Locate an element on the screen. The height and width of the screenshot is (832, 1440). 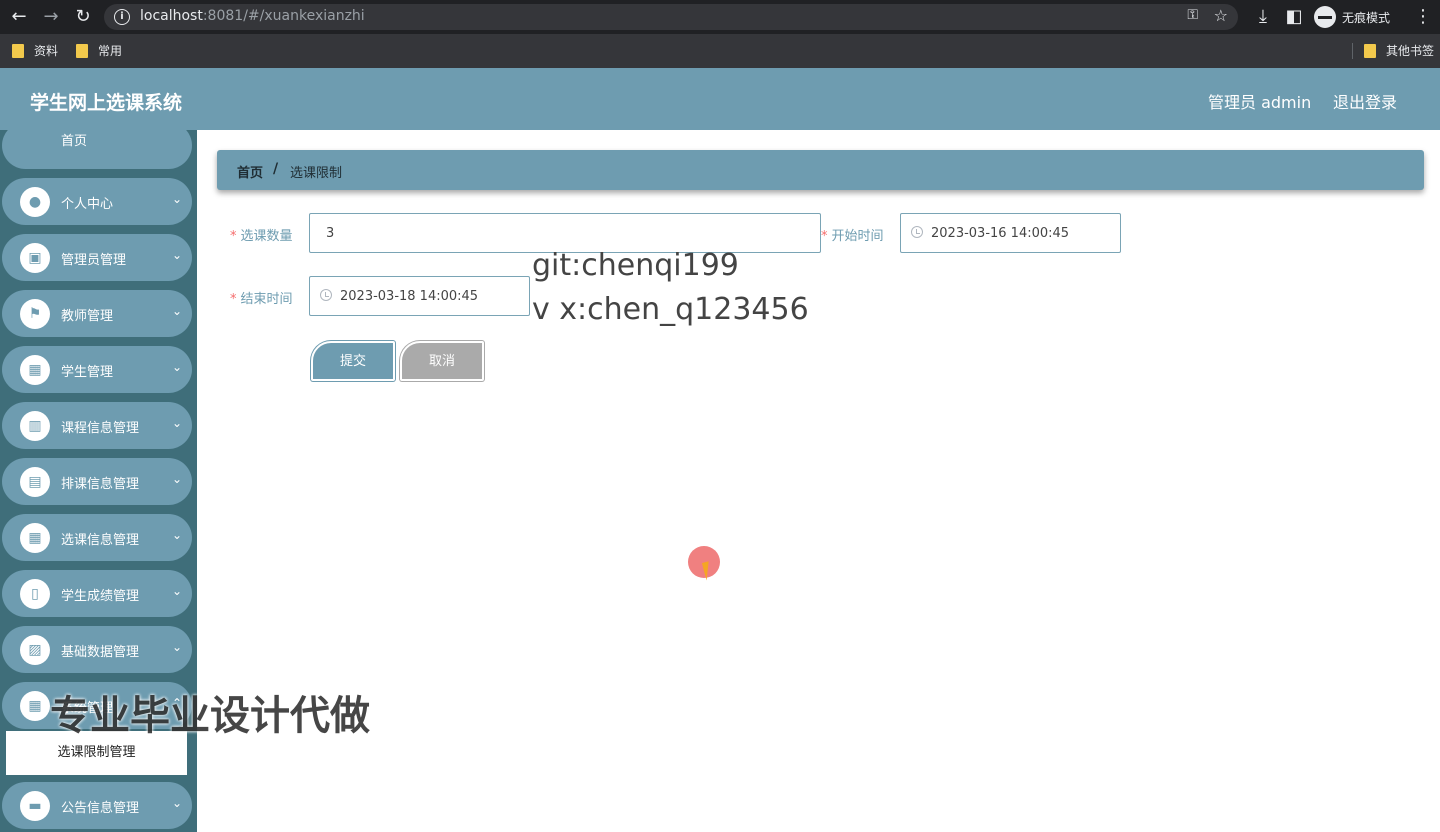
sidebar-item-label: 学生管理 is located at coordinates (87, 372).